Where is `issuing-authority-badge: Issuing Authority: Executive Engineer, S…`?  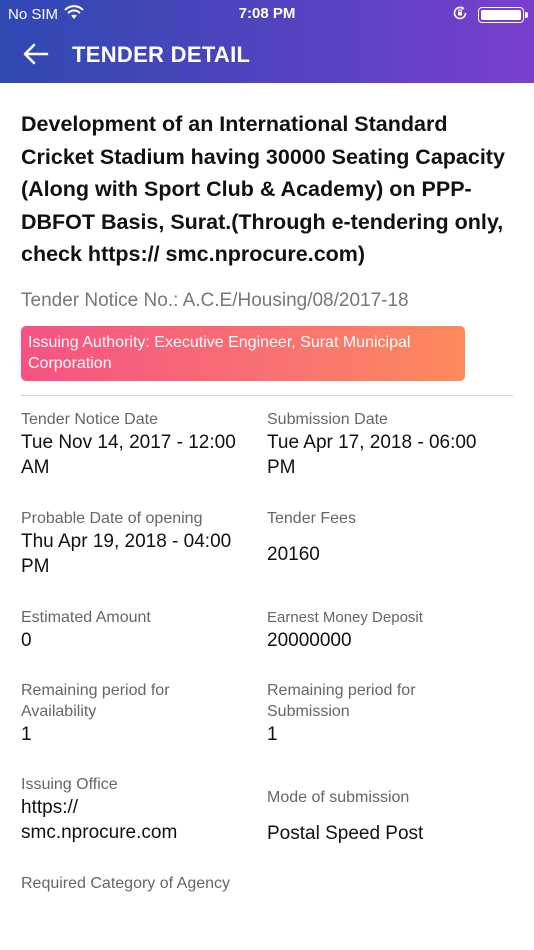 issuing-authority-badge: Issuing Authority: Executive Engineer, S… is located at coordinates (243, 353).